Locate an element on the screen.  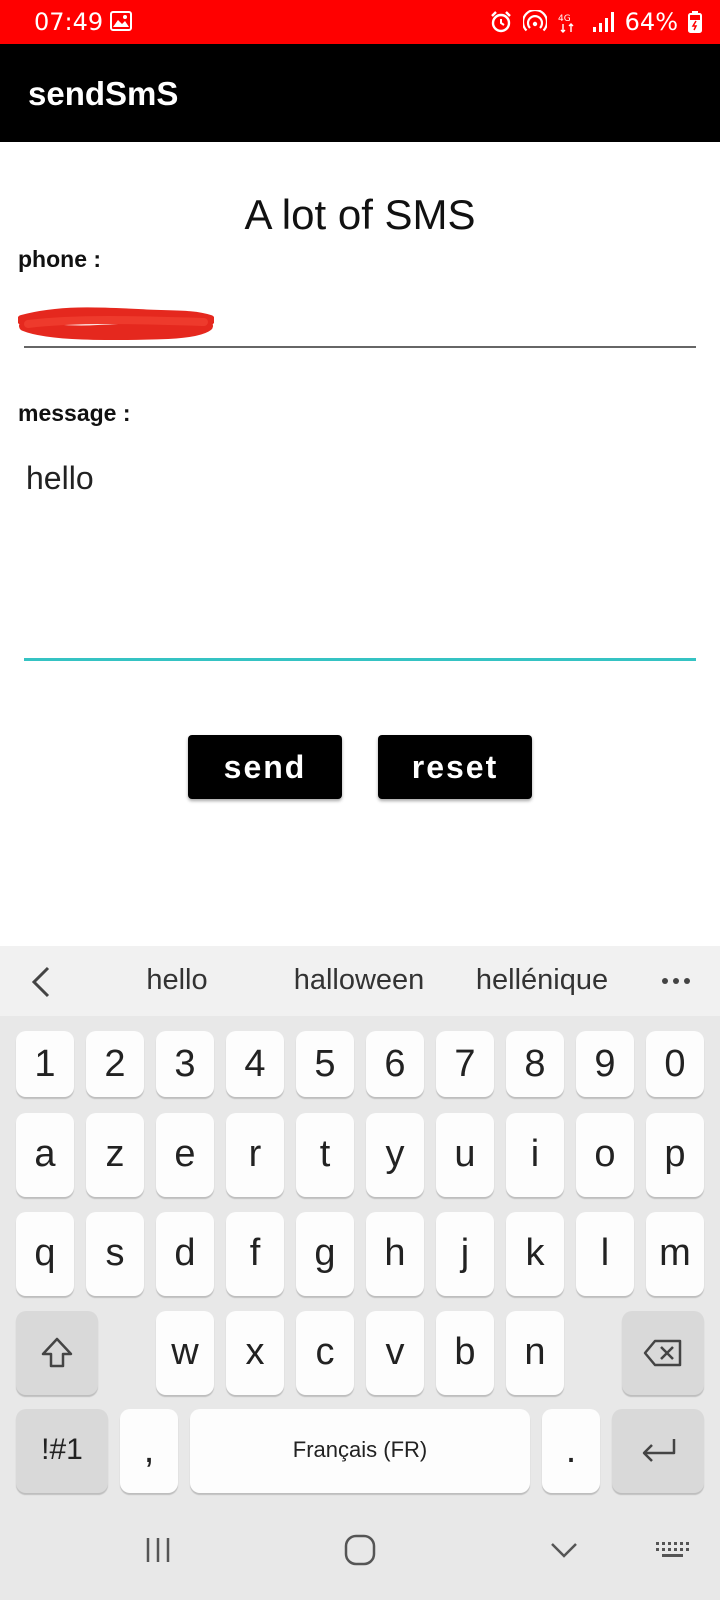
app-bar: sendSmS is located at coordinates (360, 93).